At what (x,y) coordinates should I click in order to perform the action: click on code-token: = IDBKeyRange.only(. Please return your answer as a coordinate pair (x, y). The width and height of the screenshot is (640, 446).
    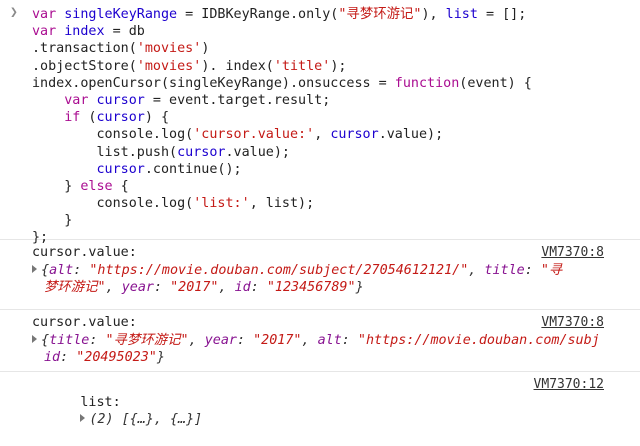
    Looking at the image, I should click on (258, 14).